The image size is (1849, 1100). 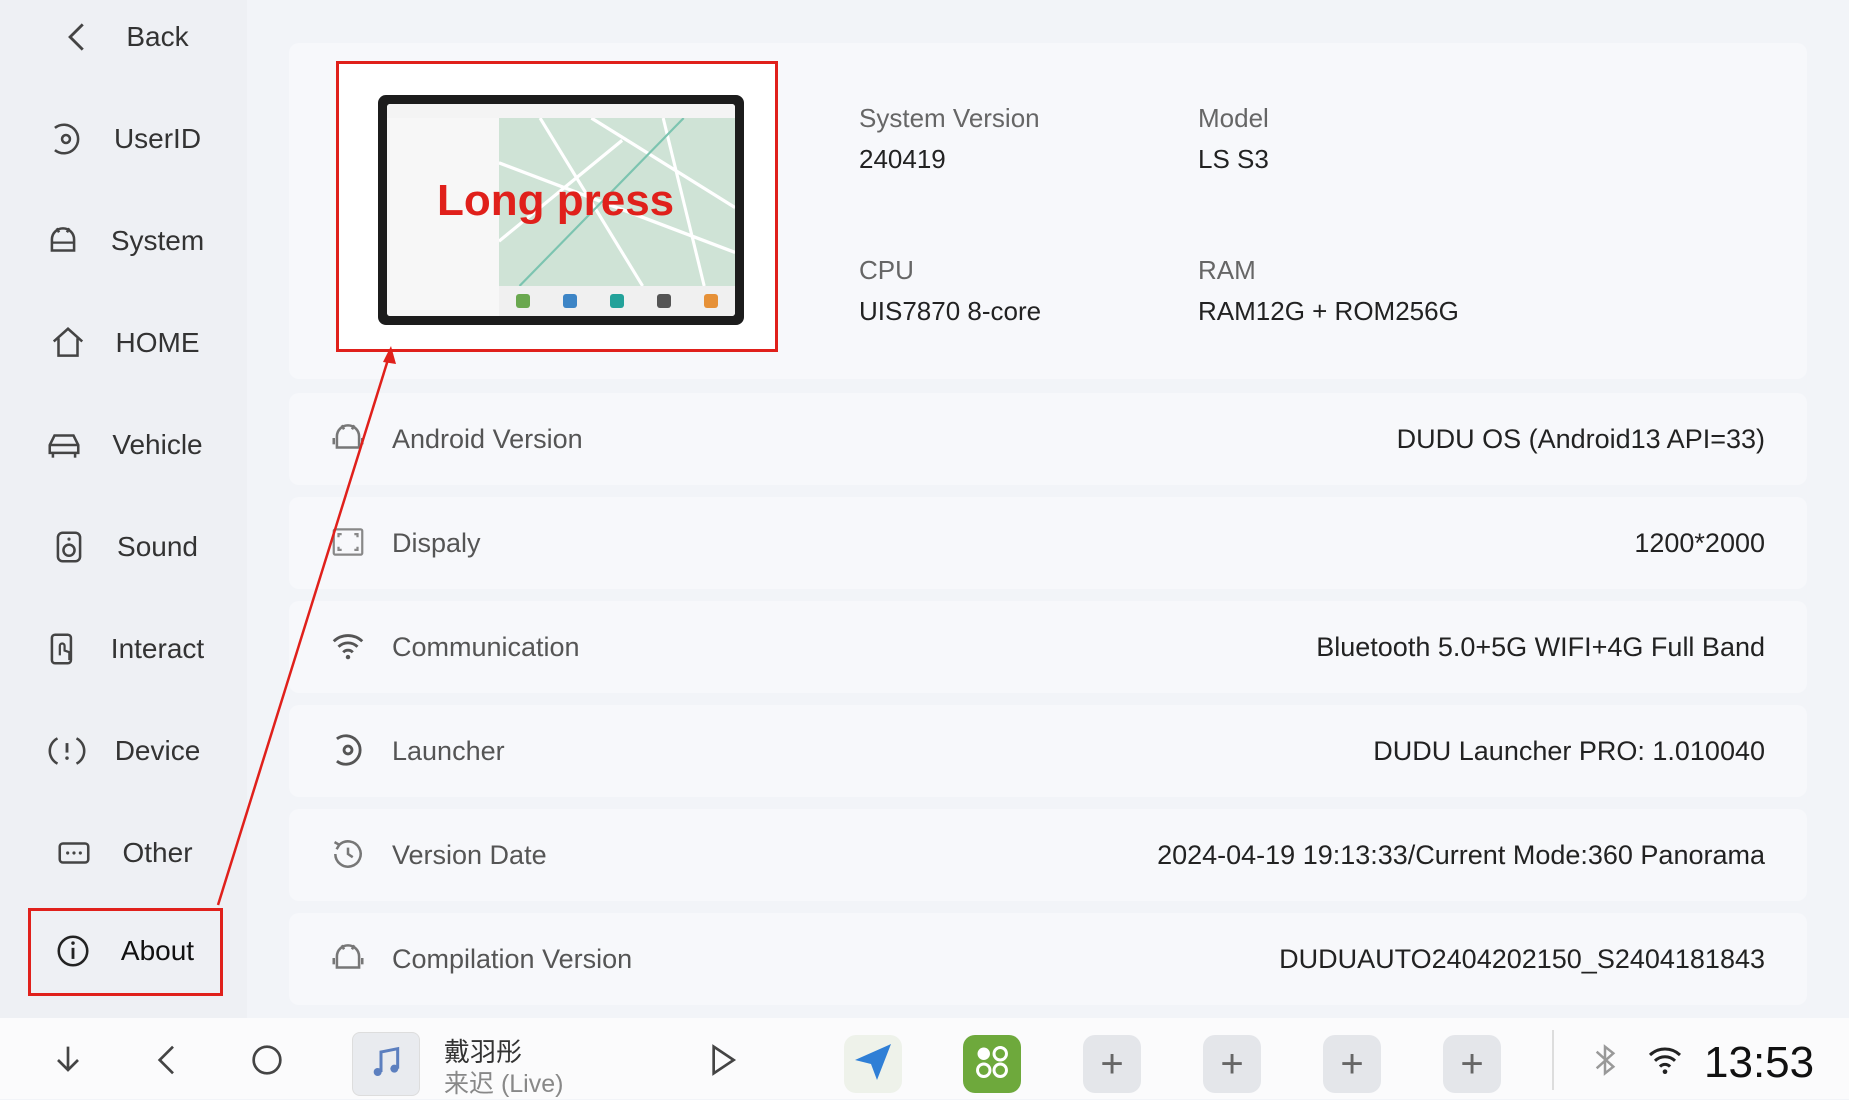 What do you see at coordinates (1759, 1062) in the screenshot?
I see `clock: 13:53` at bounding box center [1759, 1062].